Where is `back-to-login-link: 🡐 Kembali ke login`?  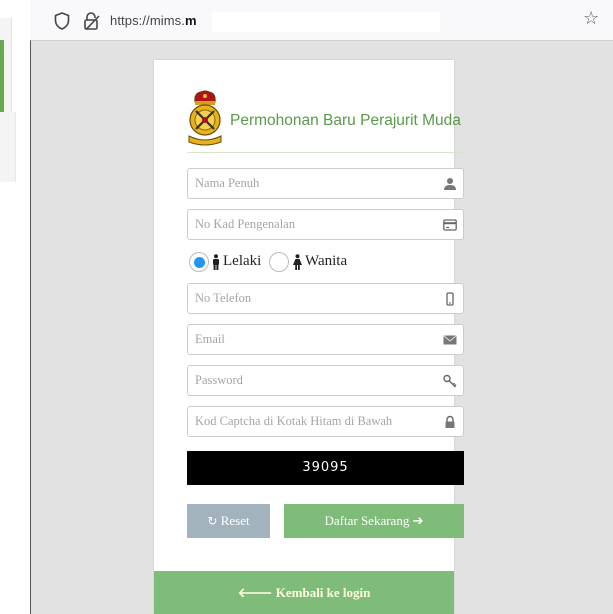
back-to-login-link: 🡐 Kembali ke login is located at coordinates (304, 592).